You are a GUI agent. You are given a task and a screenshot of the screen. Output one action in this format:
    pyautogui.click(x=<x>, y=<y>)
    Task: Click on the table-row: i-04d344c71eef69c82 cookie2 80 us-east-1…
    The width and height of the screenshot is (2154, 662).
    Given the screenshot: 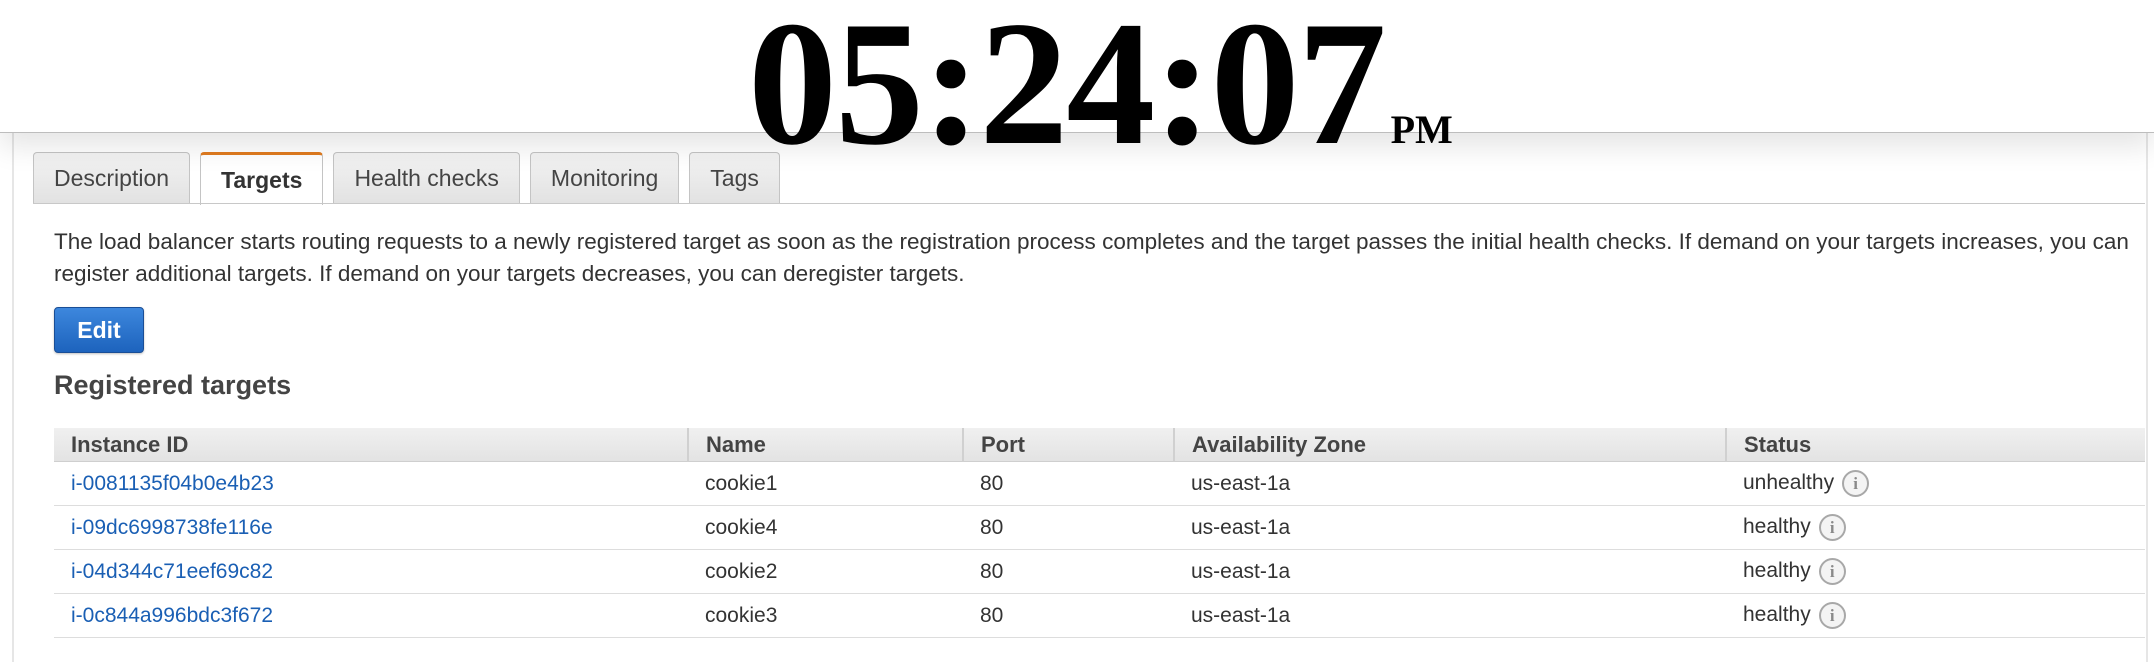 What is the action you would take?
    pyautogui.click(x=1099, y=571)
    